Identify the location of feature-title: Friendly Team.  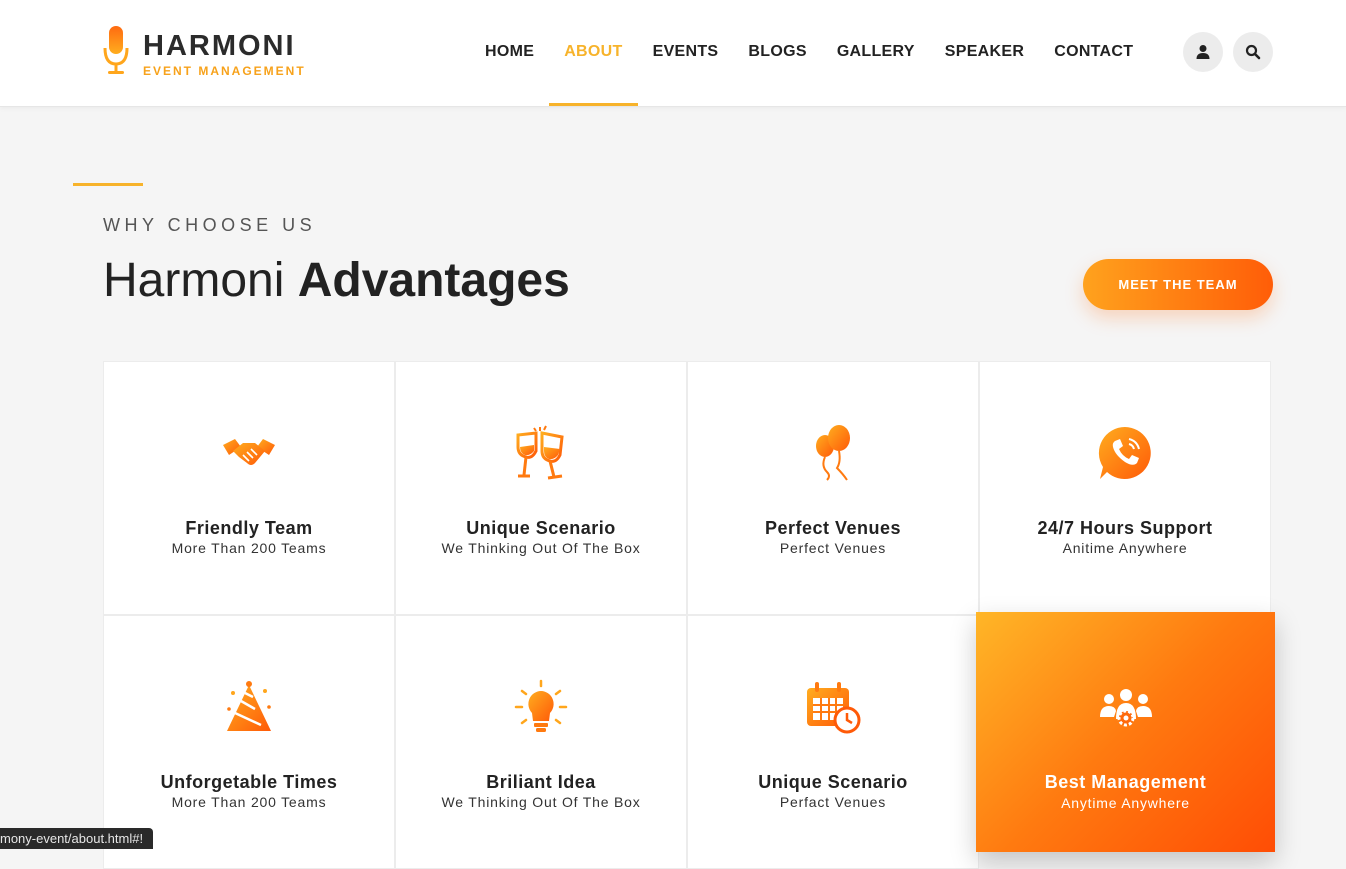
(249, 528).